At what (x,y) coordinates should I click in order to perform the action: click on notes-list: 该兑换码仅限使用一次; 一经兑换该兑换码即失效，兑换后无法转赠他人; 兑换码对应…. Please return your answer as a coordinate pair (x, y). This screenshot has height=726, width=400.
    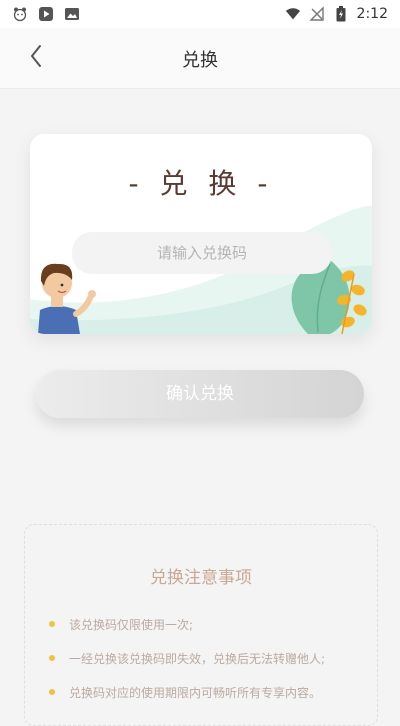
    Looking at the image, I should click on (208, 658).